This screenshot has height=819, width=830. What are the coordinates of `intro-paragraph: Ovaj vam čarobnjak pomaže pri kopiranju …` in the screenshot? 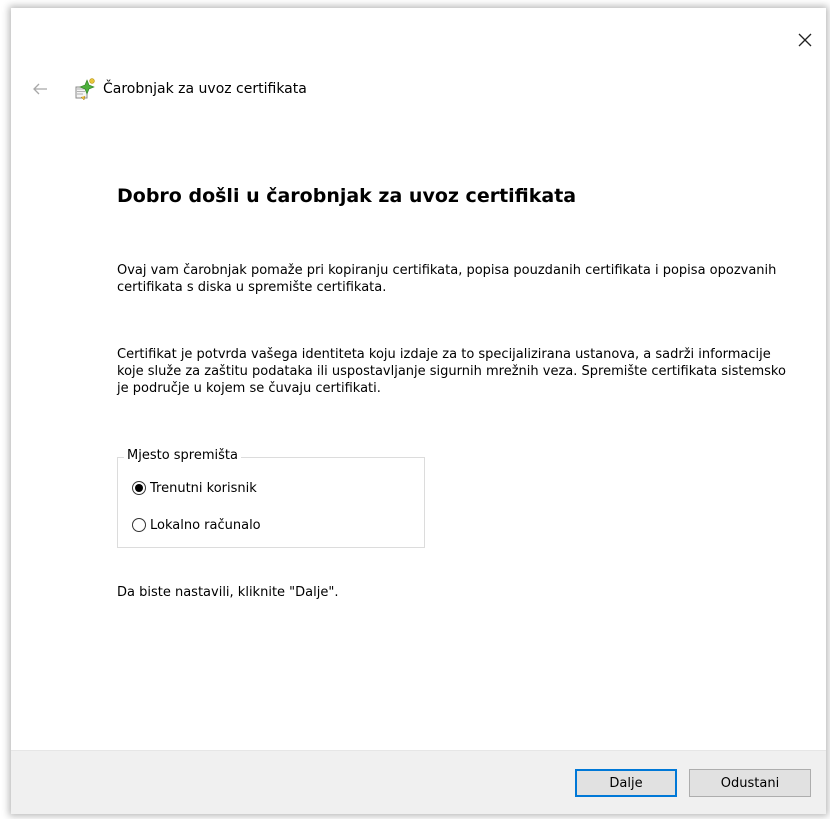 It's located at (447, 279).